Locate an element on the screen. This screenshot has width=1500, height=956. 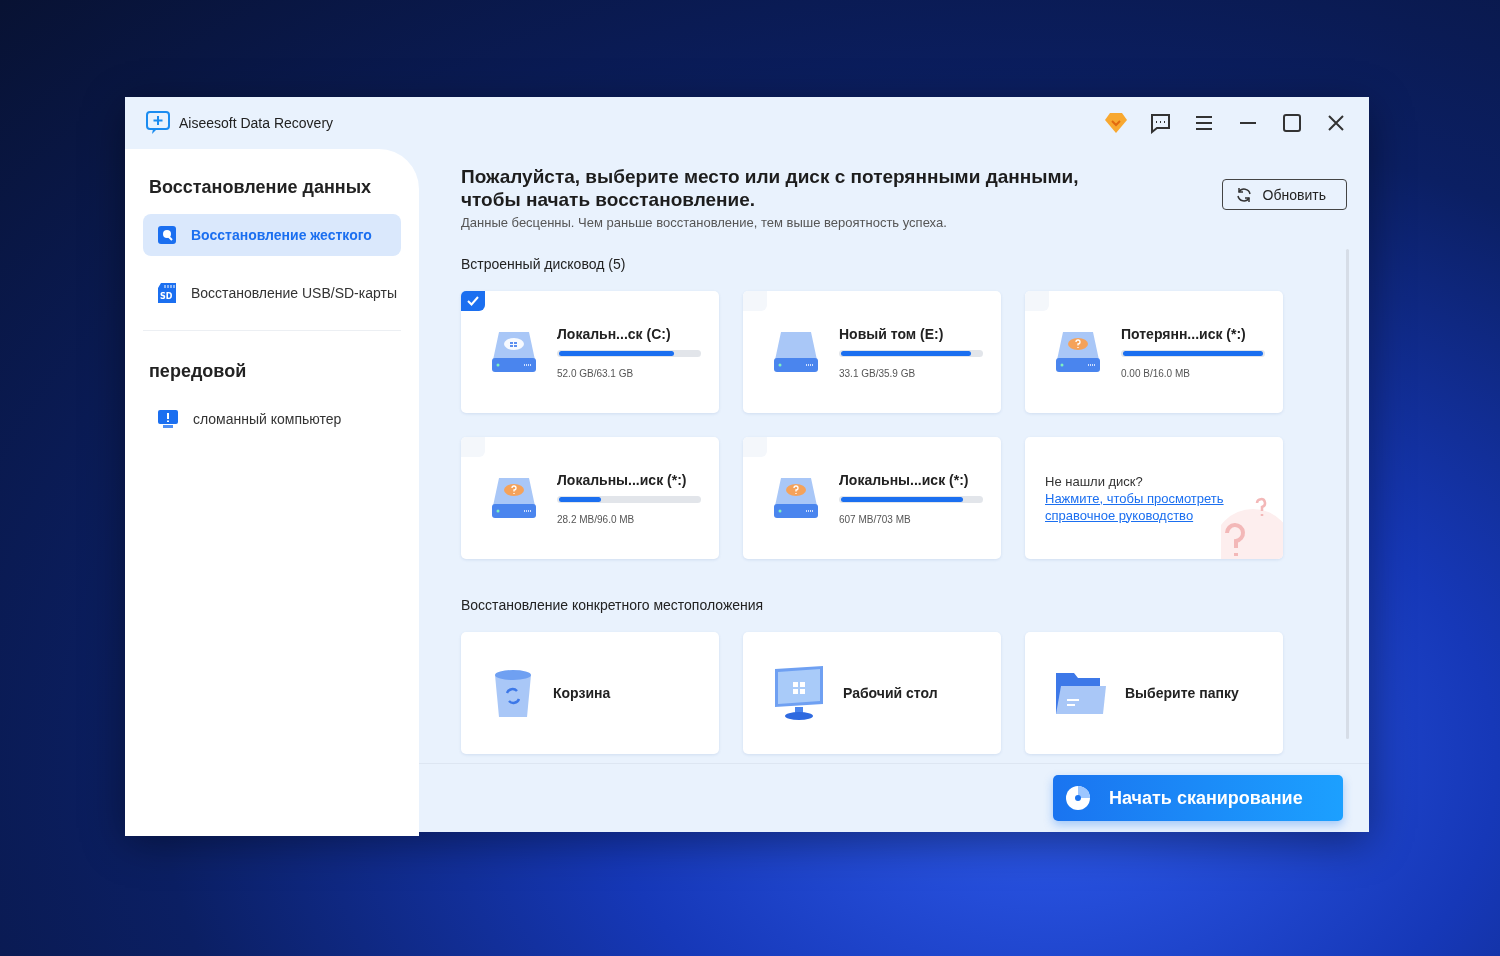
drive-usage: 33.1 GB/35.9 GB is located at coordinates (878, 373).